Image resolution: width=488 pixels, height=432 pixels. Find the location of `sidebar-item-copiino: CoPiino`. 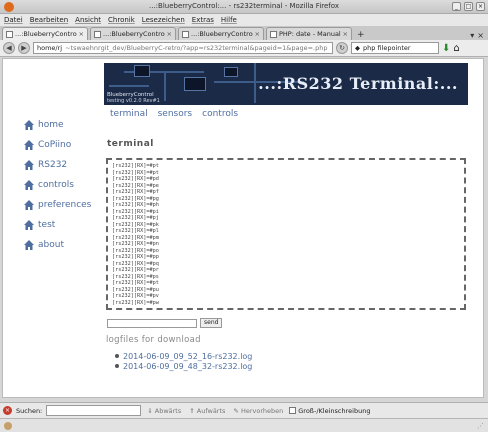

sidebar-item-copiino: CoPiino is located at coordinates (57, 145).